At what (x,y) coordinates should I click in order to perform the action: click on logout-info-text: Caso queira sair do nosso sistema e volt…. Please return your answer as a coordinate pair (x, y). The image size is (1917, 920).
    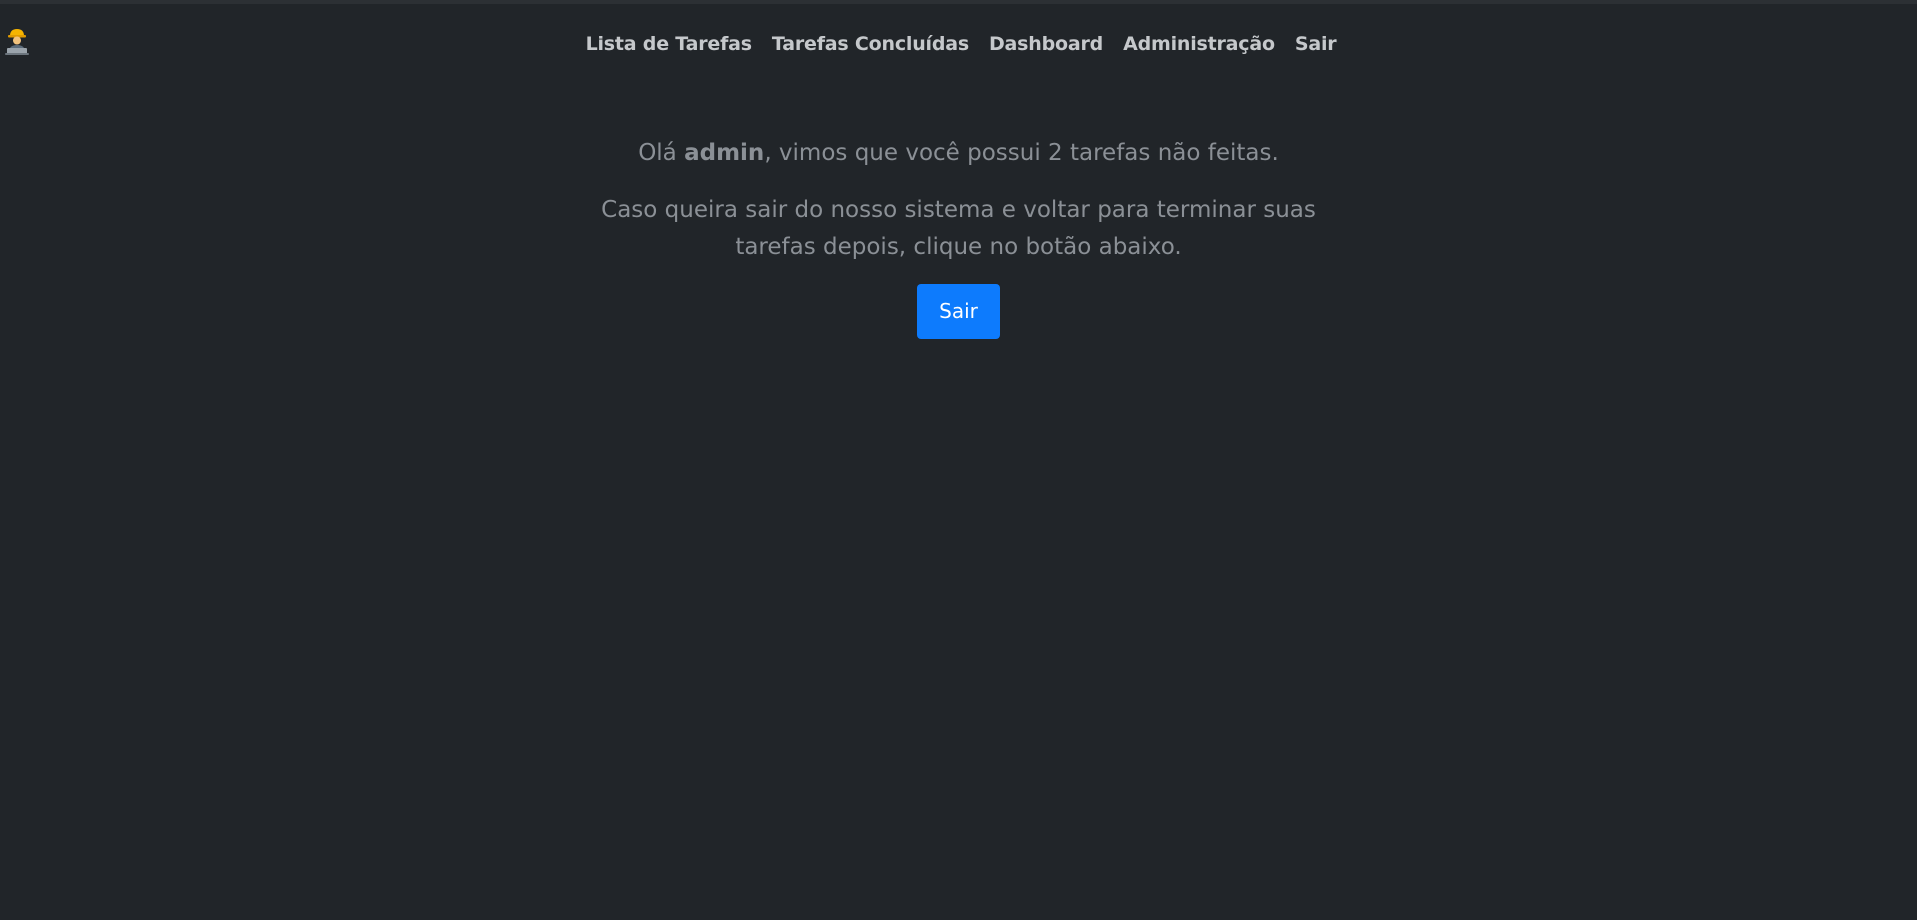
    Looking at the image, I should click on (958, 228).